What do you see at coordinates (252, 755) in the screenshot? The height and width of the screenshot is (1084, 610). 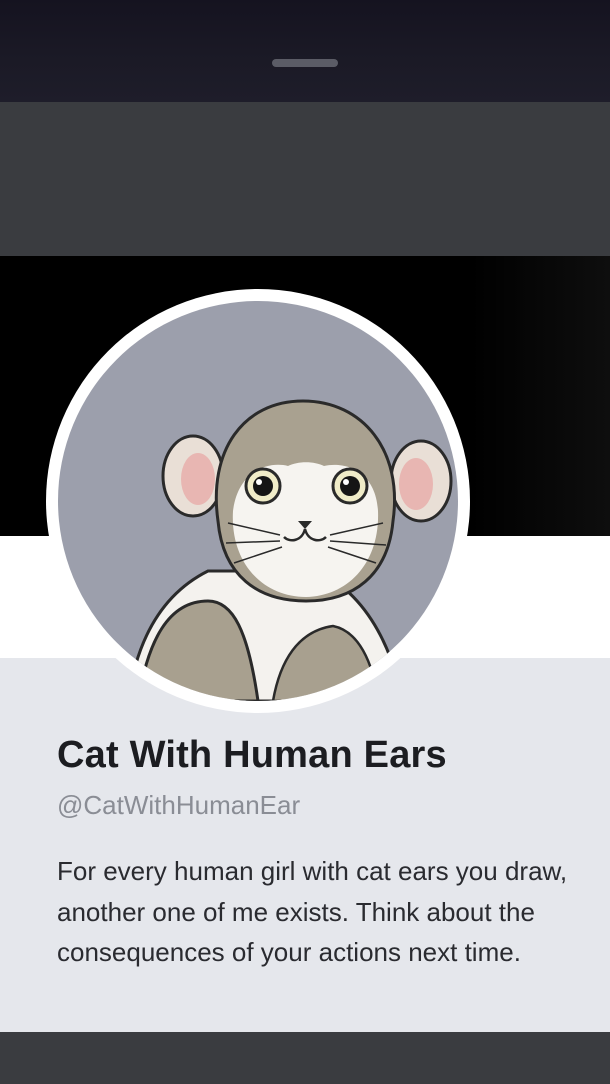 I see `display-name: Cat With Human Ears` at bounding box center [252, 755].